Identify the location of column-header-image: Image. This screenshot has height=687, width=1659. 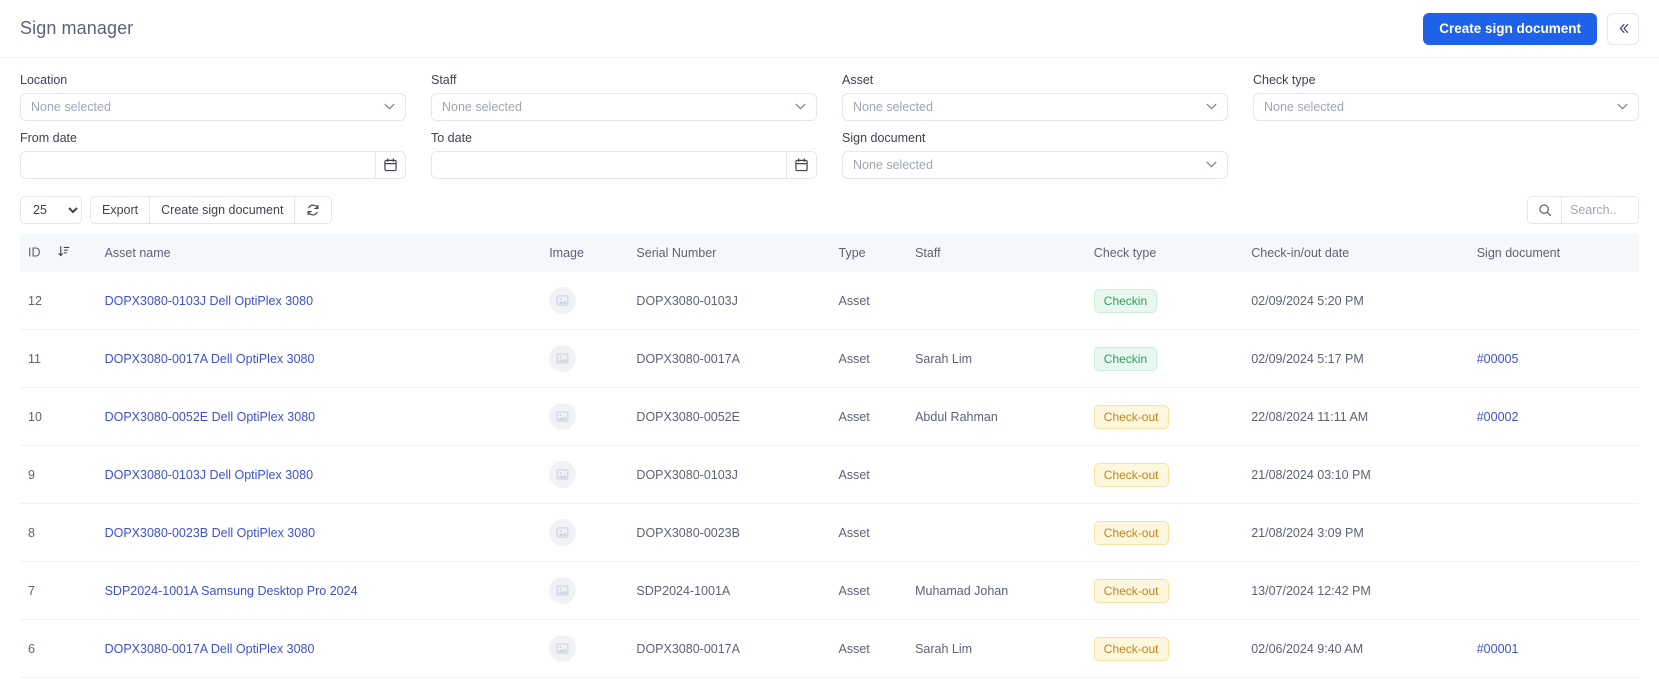
(585, 253).